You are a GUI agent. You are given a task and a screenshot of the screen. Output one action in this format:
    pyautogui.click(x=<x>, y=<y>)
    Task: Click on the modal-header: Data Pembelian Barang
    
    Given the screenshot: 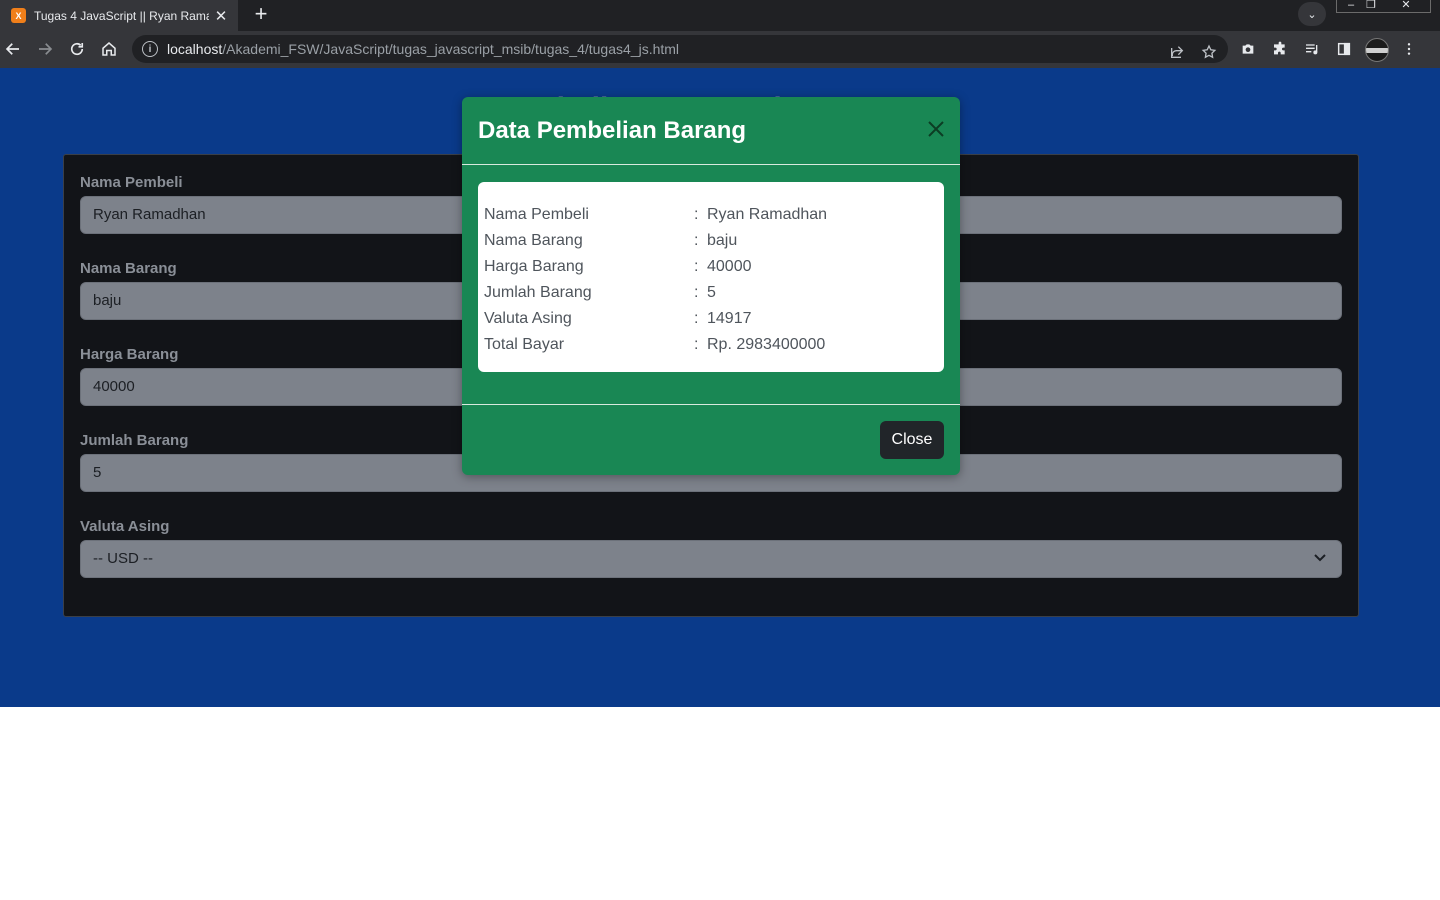 What is the action you would take?
    pyautogui.click(x=711, y=131)
    